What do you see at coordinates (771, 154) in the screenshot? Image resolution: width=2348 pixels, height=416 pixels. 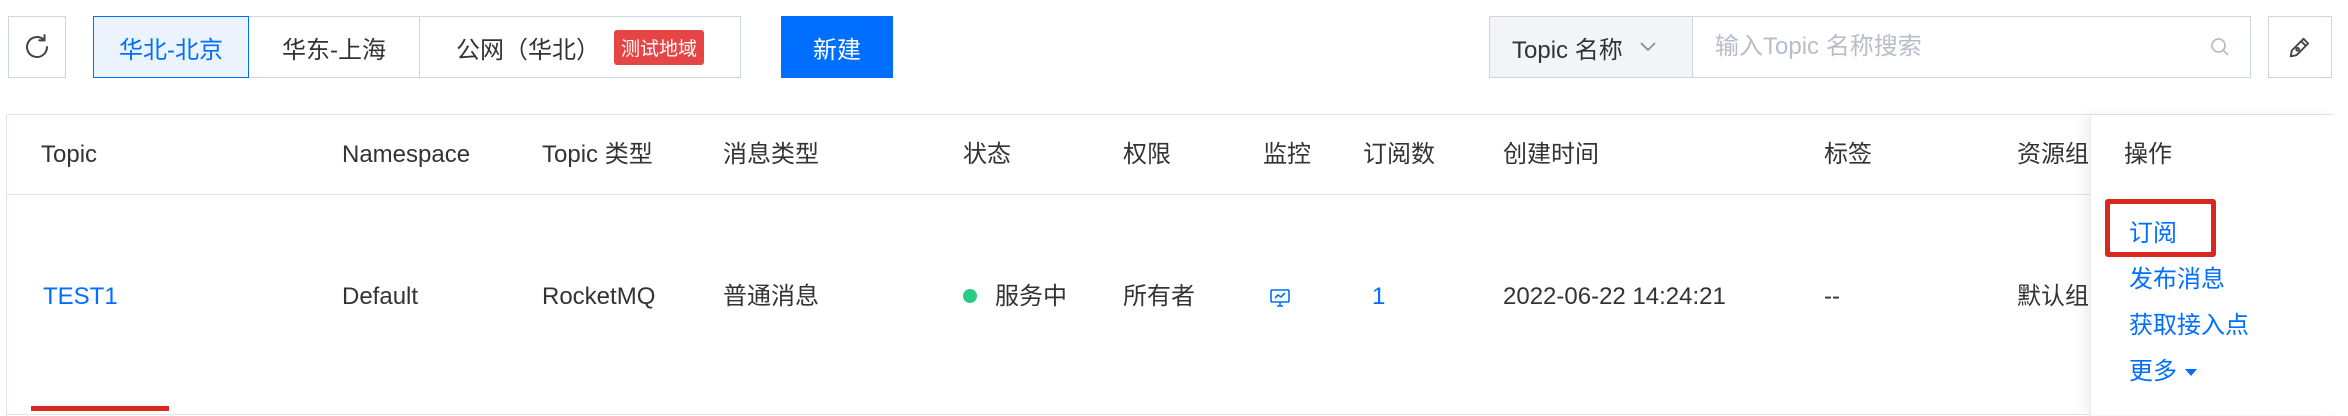 I see `column-header-message-type: 消息类型` at bounding box center [771, 154].